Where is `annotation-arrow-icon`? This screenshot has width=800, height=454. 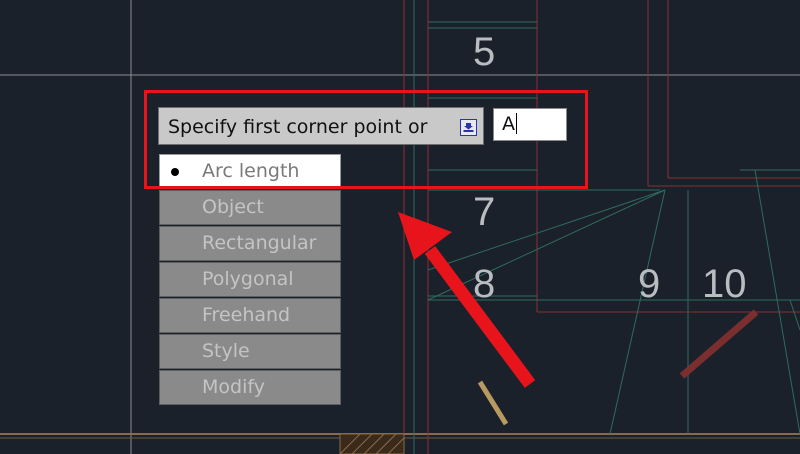 annotation-arrow-icon is located at coordinates (467, 300).